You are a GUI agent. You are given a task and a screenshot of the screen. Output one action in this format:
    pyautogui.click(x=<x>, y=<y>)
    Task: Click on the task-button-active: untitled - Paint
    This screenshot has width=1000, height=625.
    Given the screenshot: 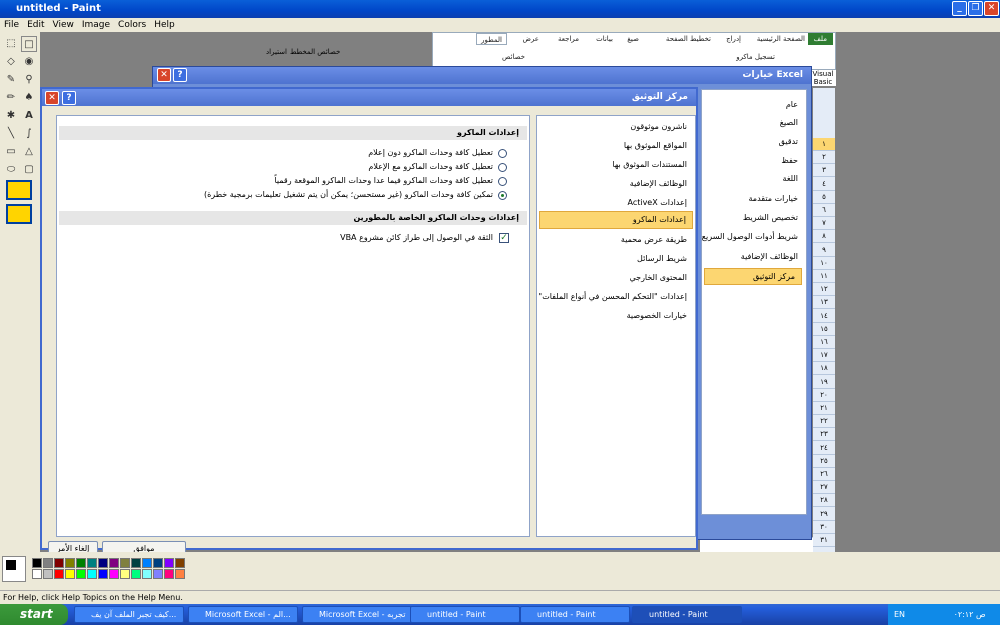 What is the action you would take?
    pyautogui.click(x=687, y=614)
    